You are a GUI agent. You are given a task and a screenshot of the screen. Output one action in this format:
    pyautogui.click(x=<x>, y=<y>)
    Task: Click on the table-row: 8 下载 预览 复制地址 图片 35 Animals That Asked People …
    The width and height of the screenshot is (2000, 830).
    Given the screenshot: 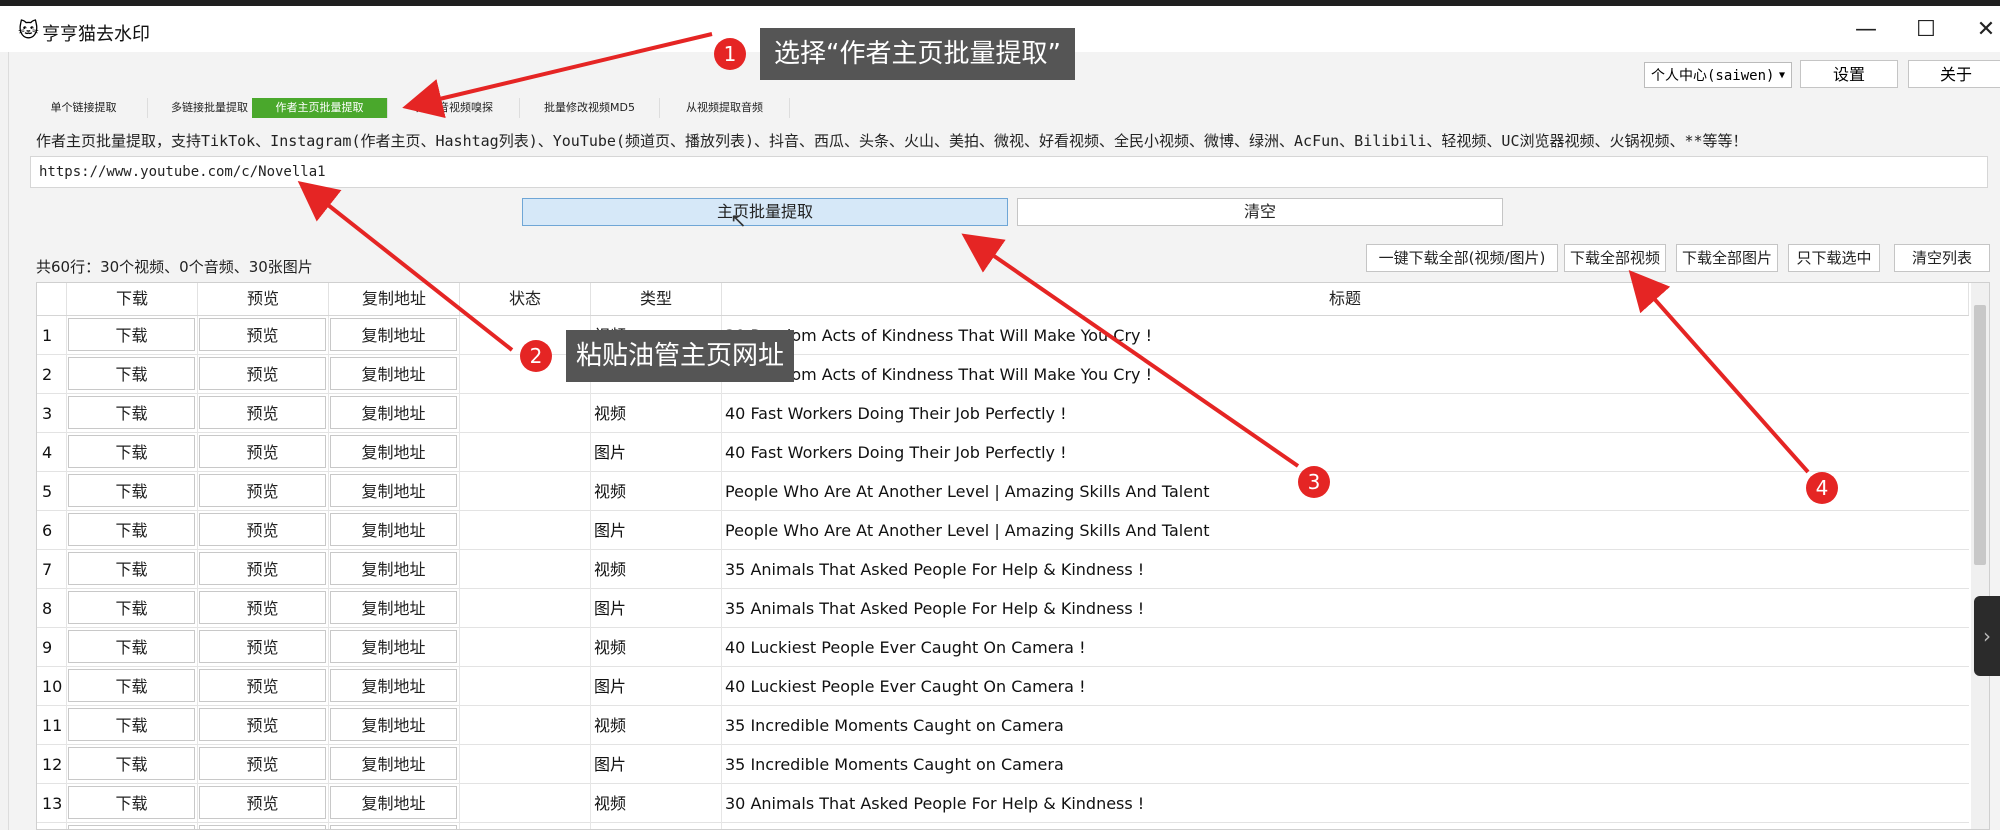 What is the action you would take?
    pyautogui.click(x=1003, y=608)
    